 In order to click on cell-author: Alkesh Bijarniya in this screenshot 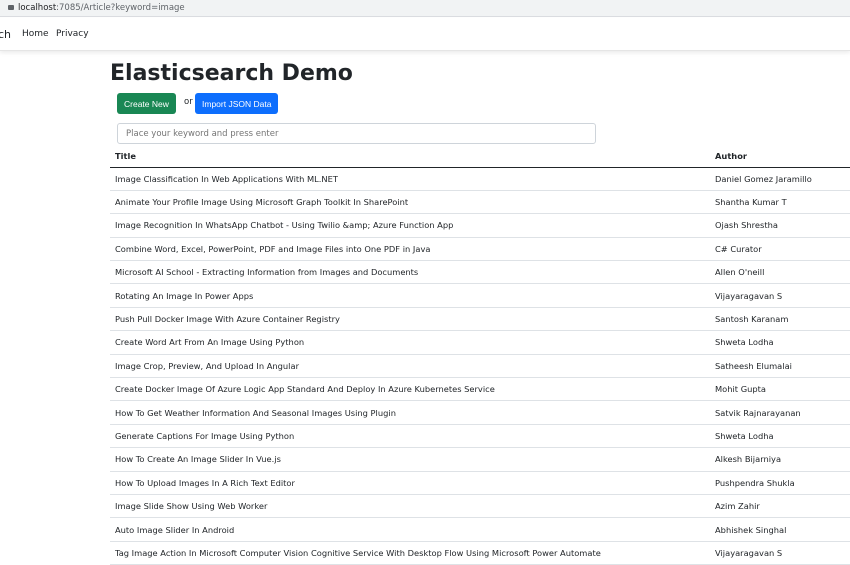, I will do `click(780, 459)`.